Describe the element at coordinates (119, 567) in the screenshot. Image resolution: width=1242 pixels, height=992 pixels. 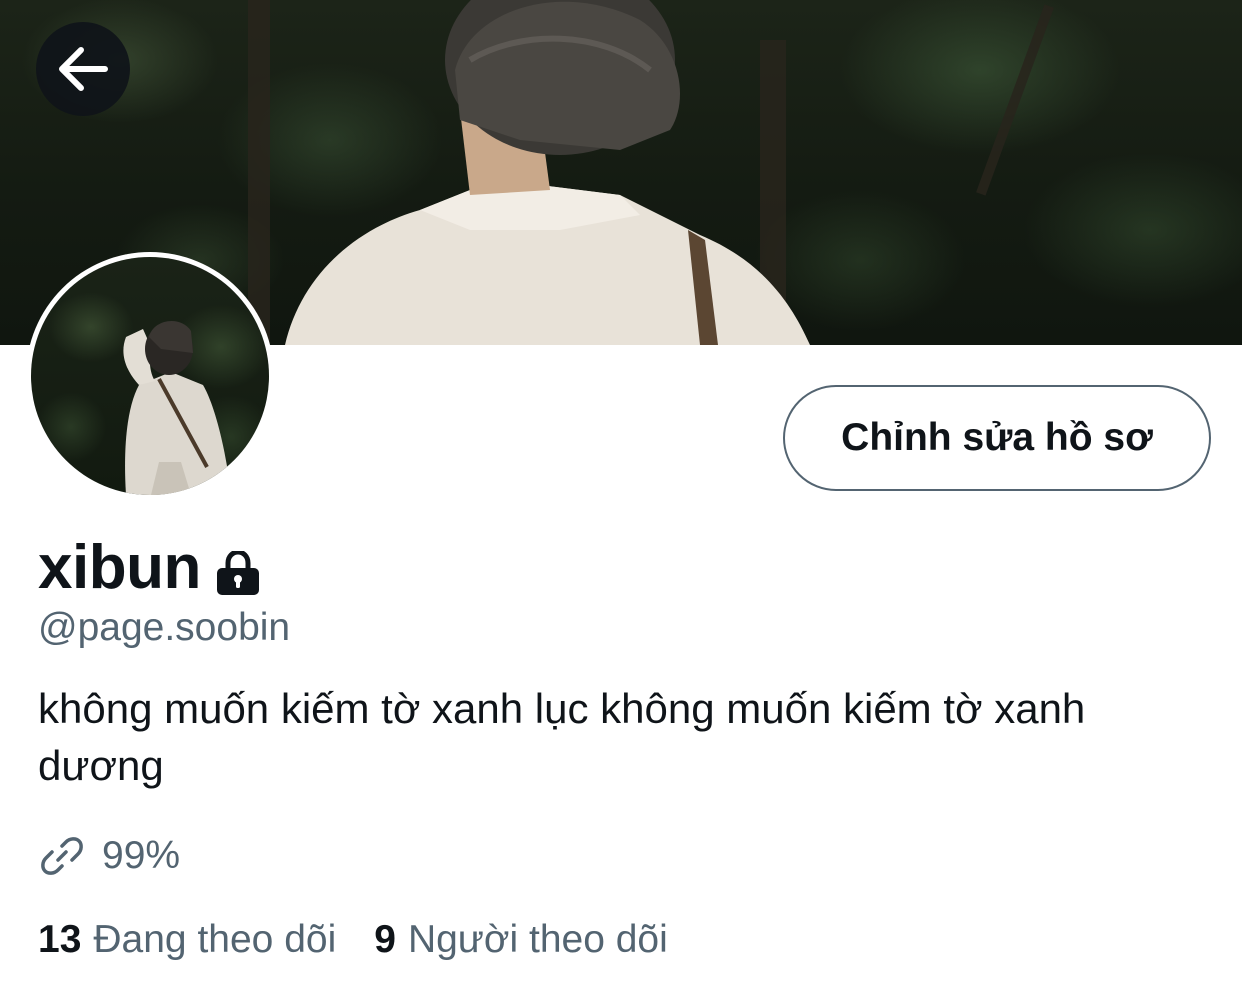
I see `display-name: xibun` at that location.